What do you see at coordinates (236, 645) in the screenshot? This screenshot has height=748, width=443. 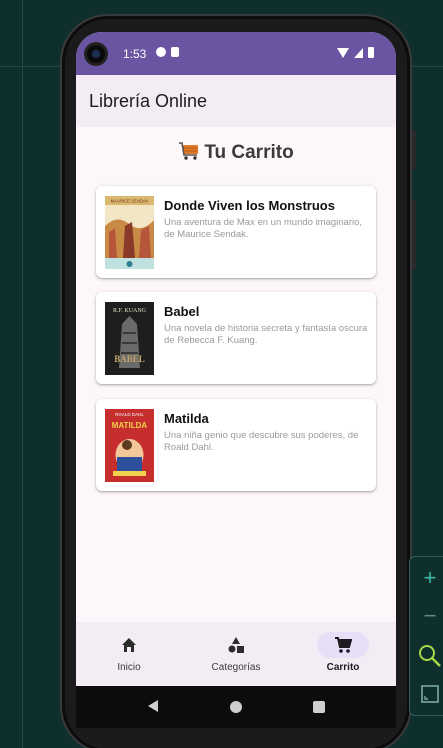 I see `category-icon` at bounding box center [236, 645].